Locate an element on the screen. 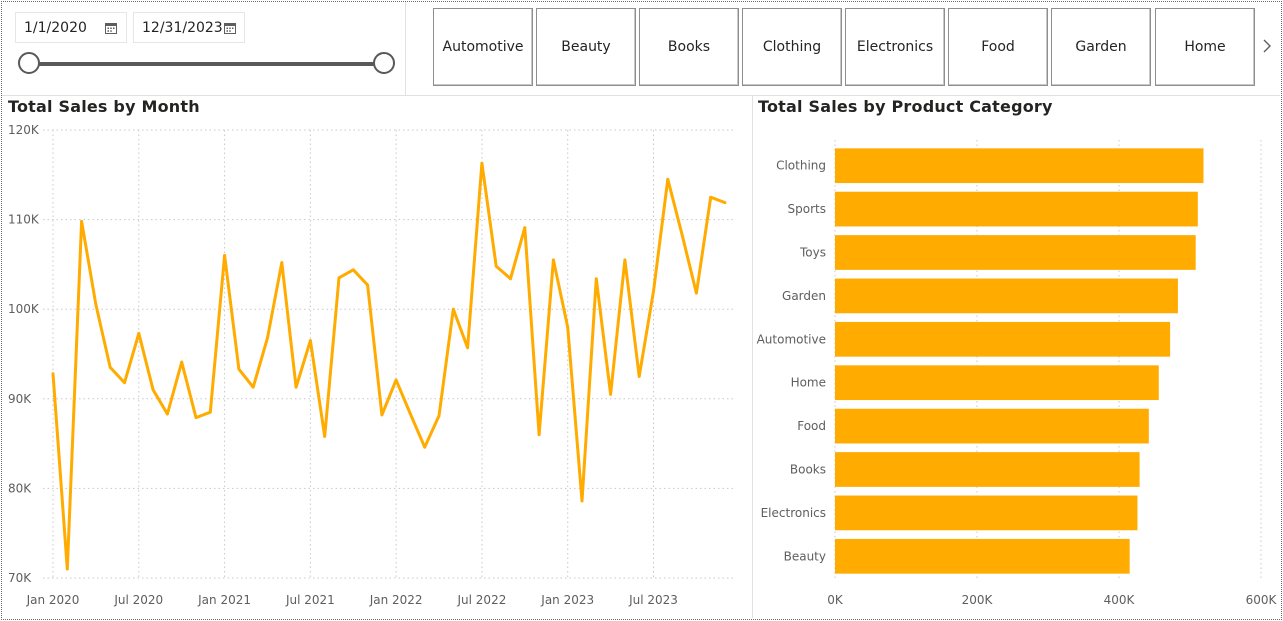 The image size is (1283, 621). divider is located at coordinates (641, 95).